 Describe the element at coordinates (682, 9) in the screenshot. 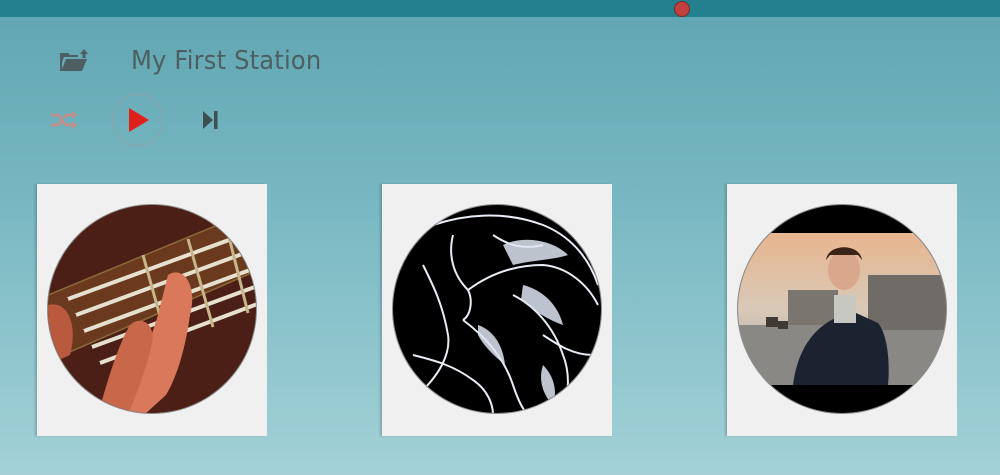

I see `seek-bar-handle` at that location.